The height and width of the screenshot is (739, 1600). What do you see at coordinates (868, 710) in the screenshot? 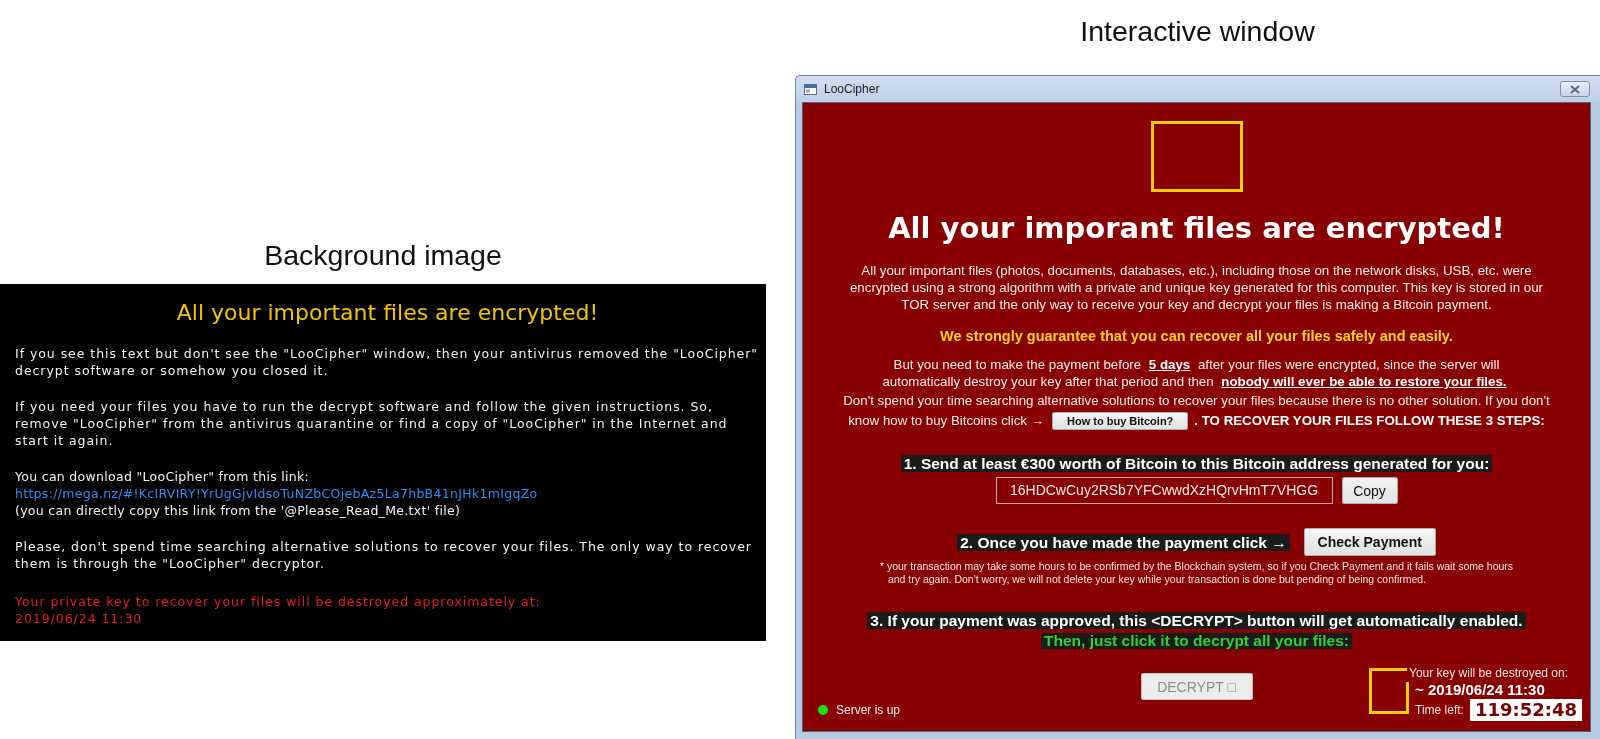
I see `server-status-text: Server is up` at bounding box center [868, 710].